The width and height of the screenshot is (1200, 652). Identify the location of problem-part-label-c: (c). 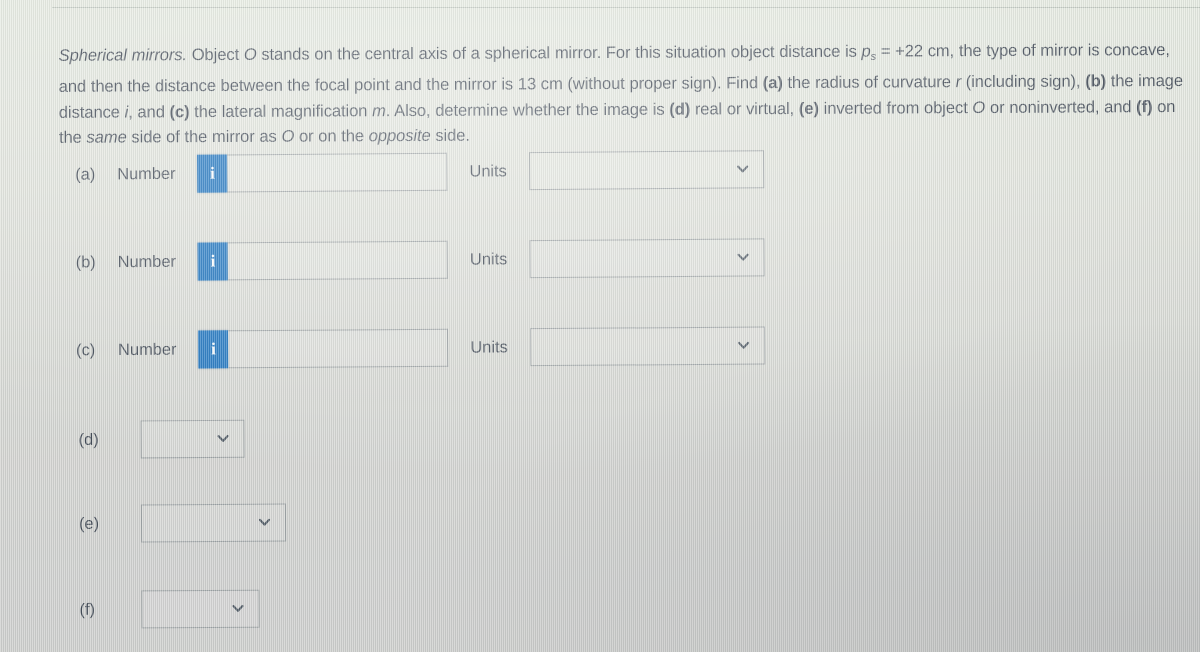
(179, 112).